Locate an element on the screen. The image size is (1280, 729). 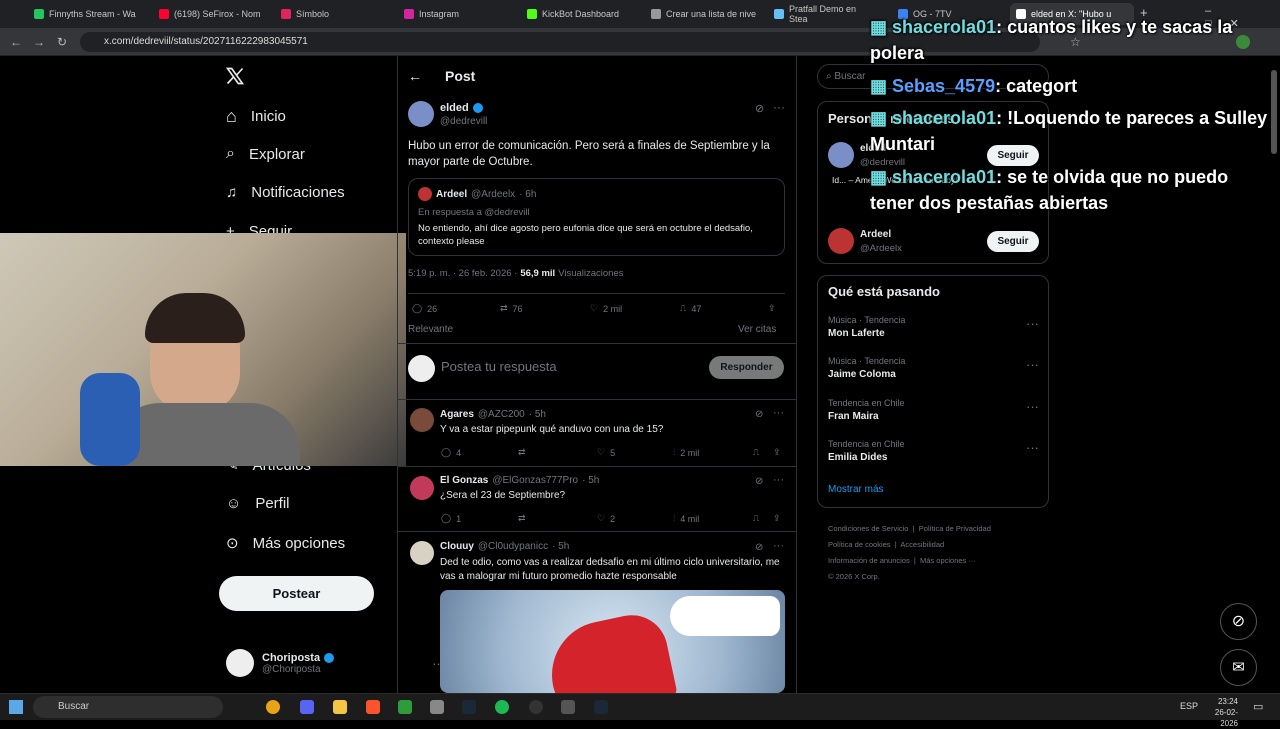
like-button: ♡ 5 is located at coordinates (606, 452).